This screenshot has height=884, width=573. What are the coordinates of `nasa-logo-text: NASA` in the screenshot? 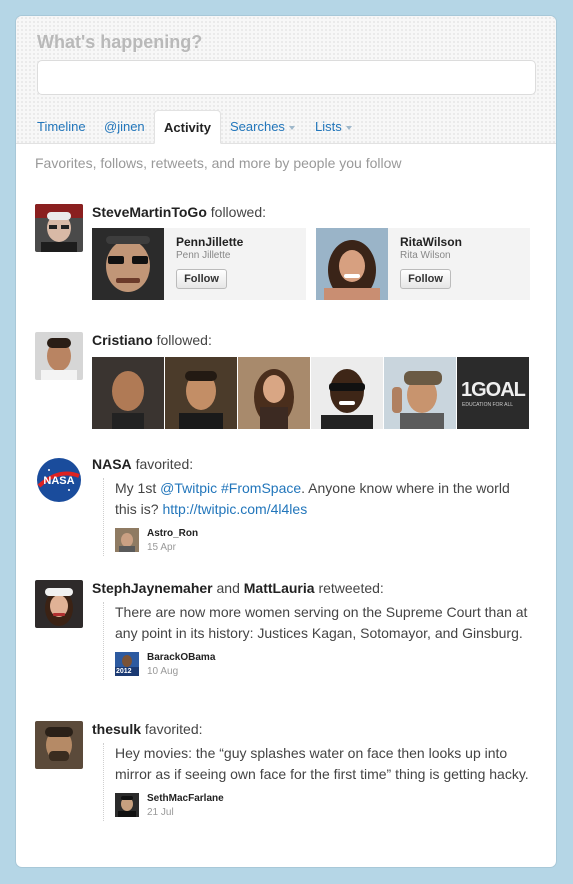 It's located at (58, 481).